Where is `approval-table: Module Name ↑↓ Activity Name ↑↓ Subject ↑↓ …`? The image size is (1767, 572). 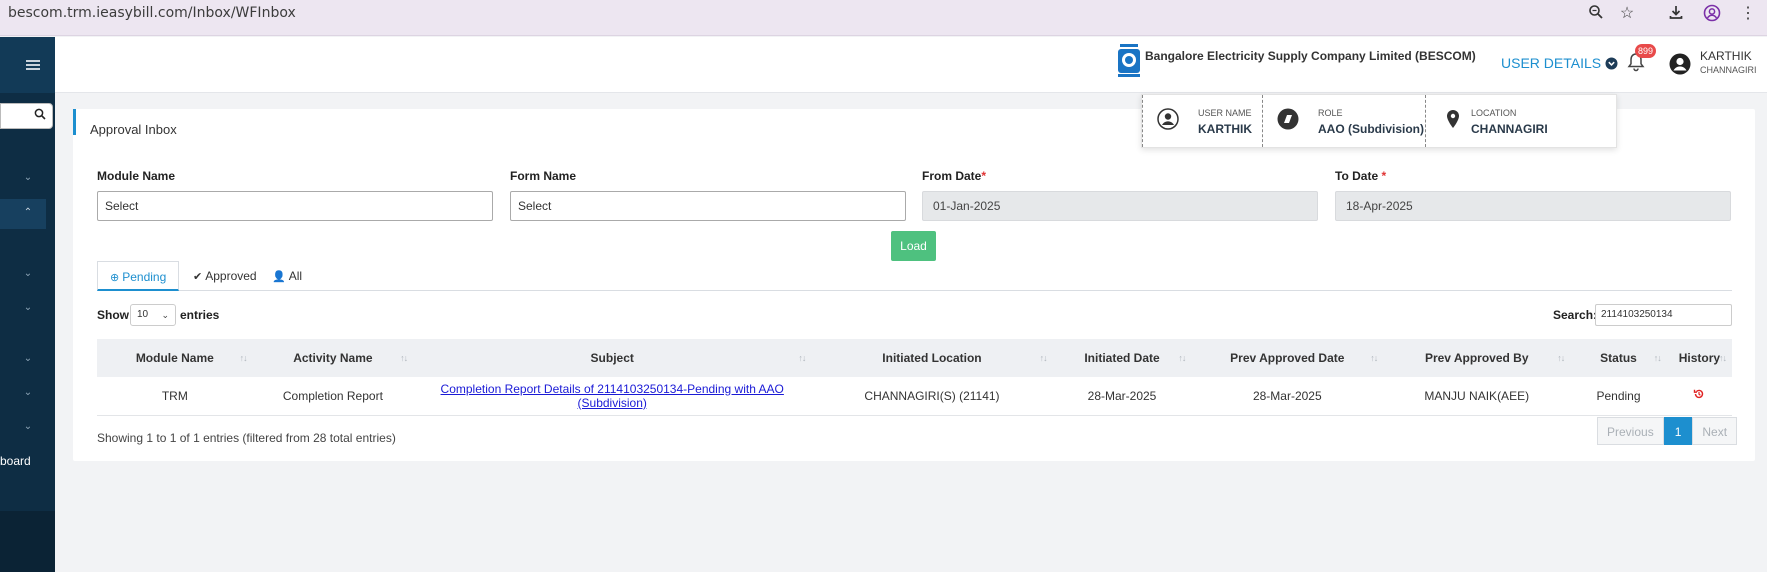 approval-table: Module Name ↑↓ Activity Name ↑↓ Subject ↑↓ … is located at coordinates (914, 377).